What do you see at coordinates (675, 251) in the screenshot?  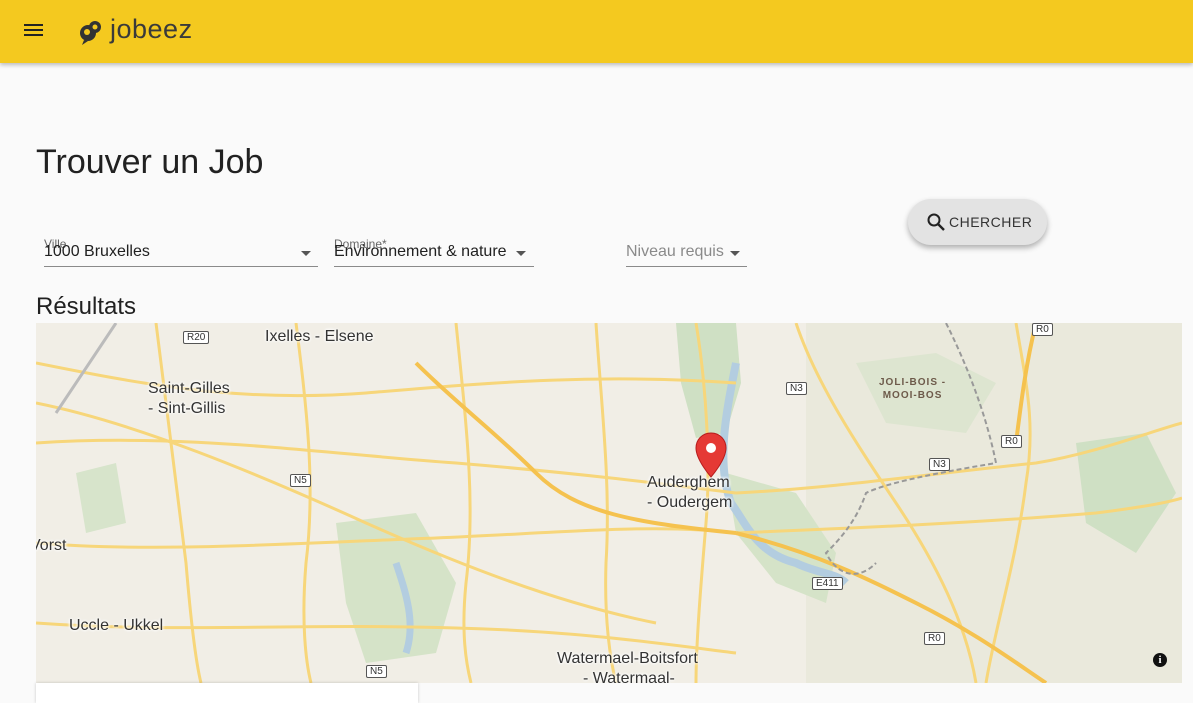 I see `niveau-placeholder: Niveau requis` at bounding box center [675, 251].